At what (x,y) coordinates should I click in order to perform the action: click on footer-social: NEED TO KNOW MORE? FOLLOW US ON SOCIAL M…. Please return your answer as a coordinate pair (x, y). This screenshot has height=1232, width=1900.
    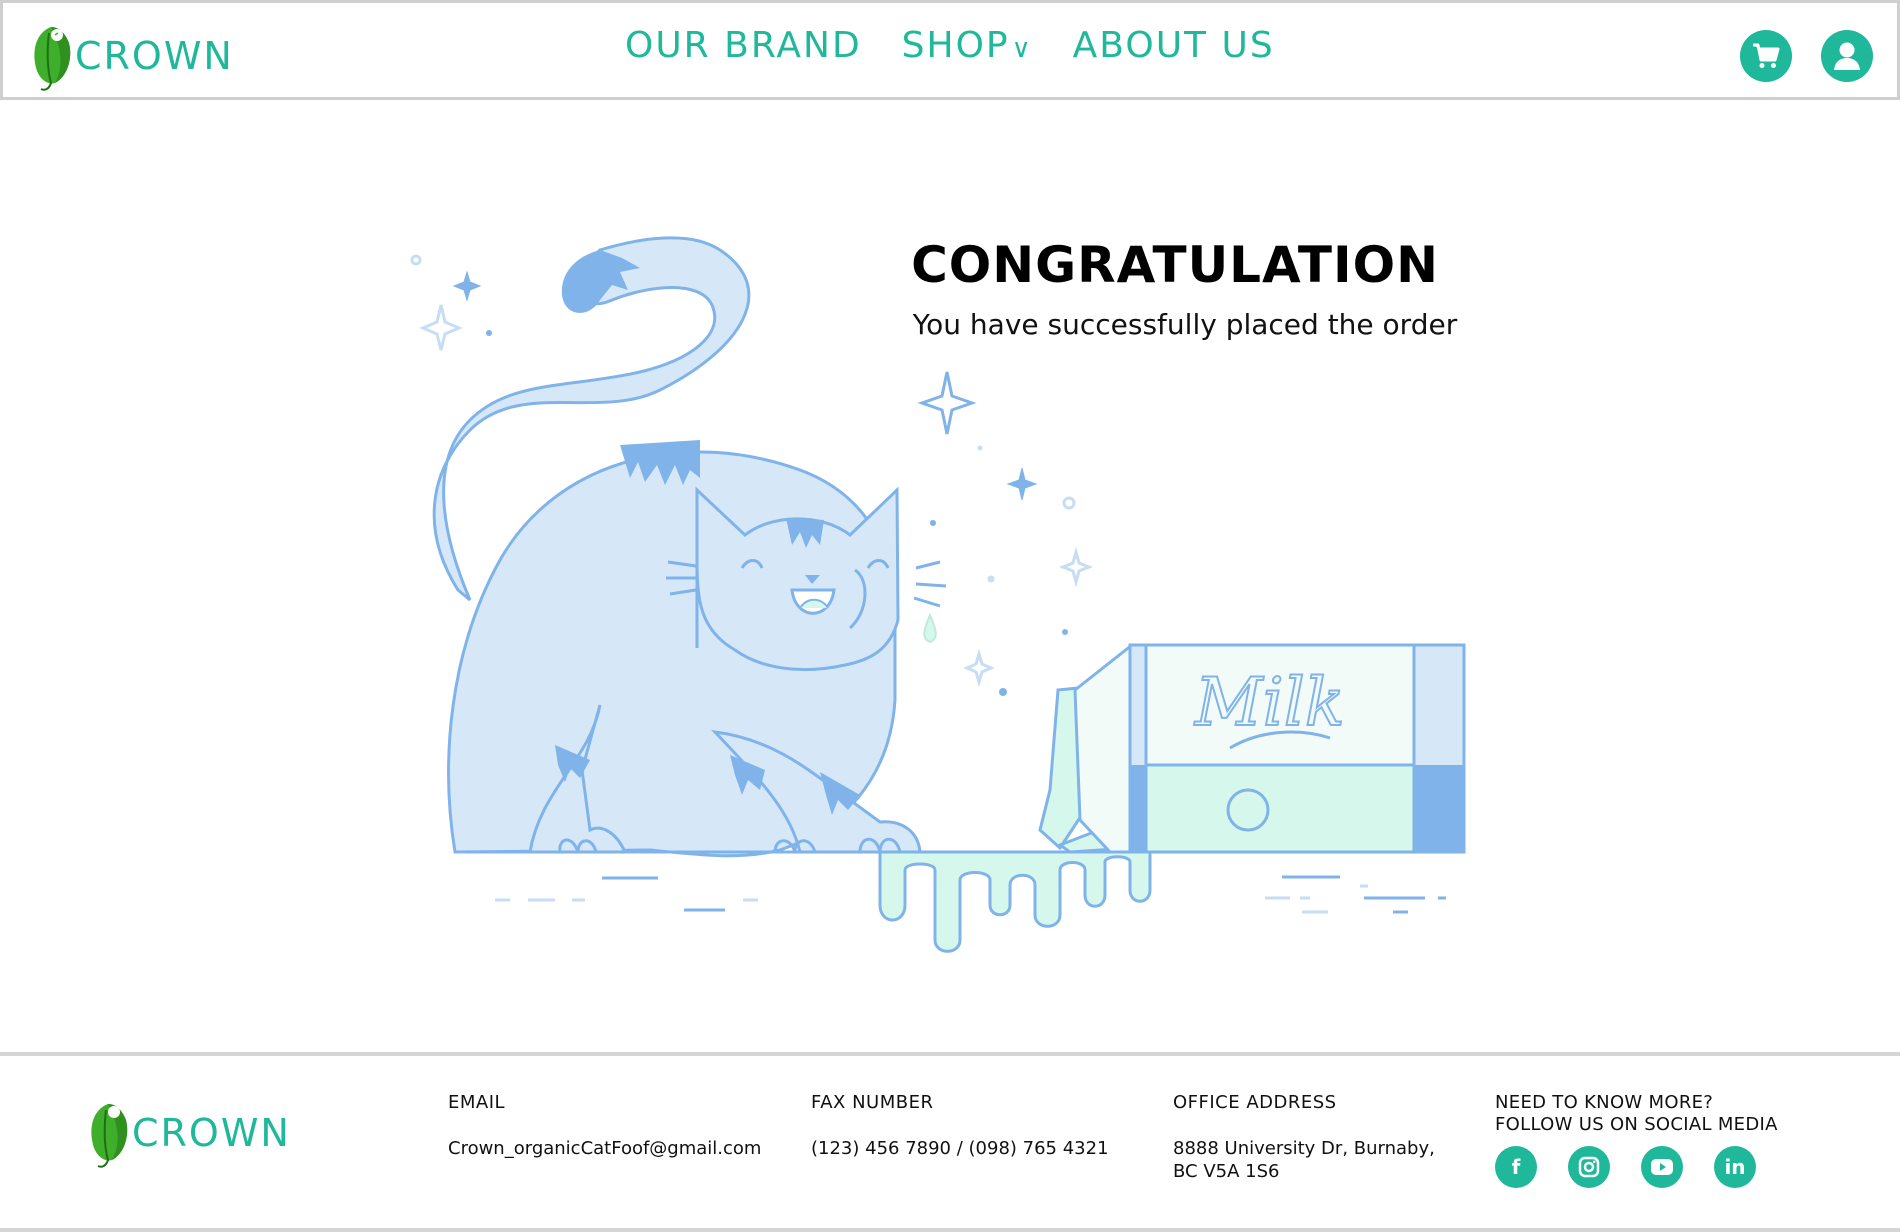
    Looking at the image, I should click on (1636, 1140).